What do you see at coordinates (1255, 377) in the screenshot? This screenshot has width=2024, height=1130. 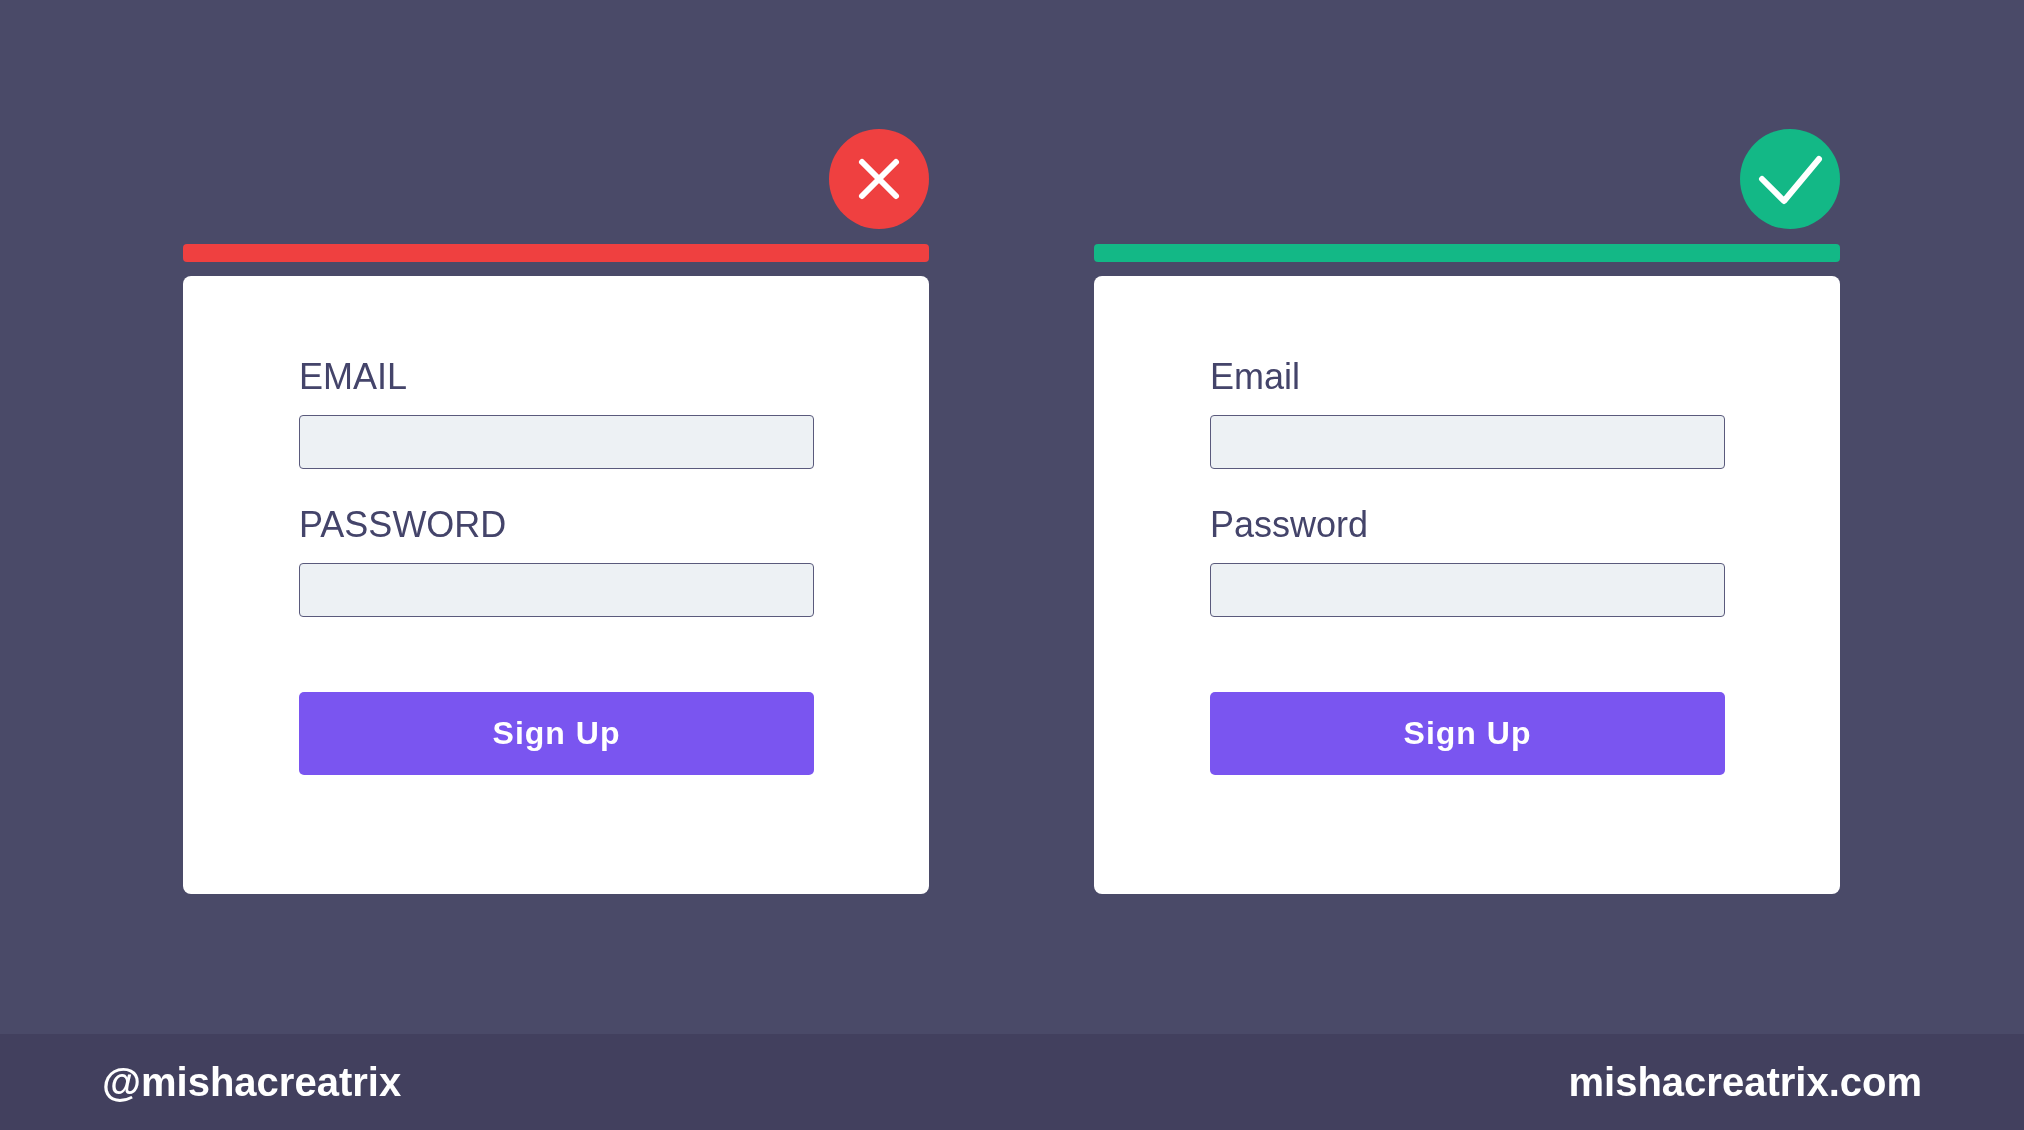 I see `field-label: Email` at bounding box center [1255, 377].